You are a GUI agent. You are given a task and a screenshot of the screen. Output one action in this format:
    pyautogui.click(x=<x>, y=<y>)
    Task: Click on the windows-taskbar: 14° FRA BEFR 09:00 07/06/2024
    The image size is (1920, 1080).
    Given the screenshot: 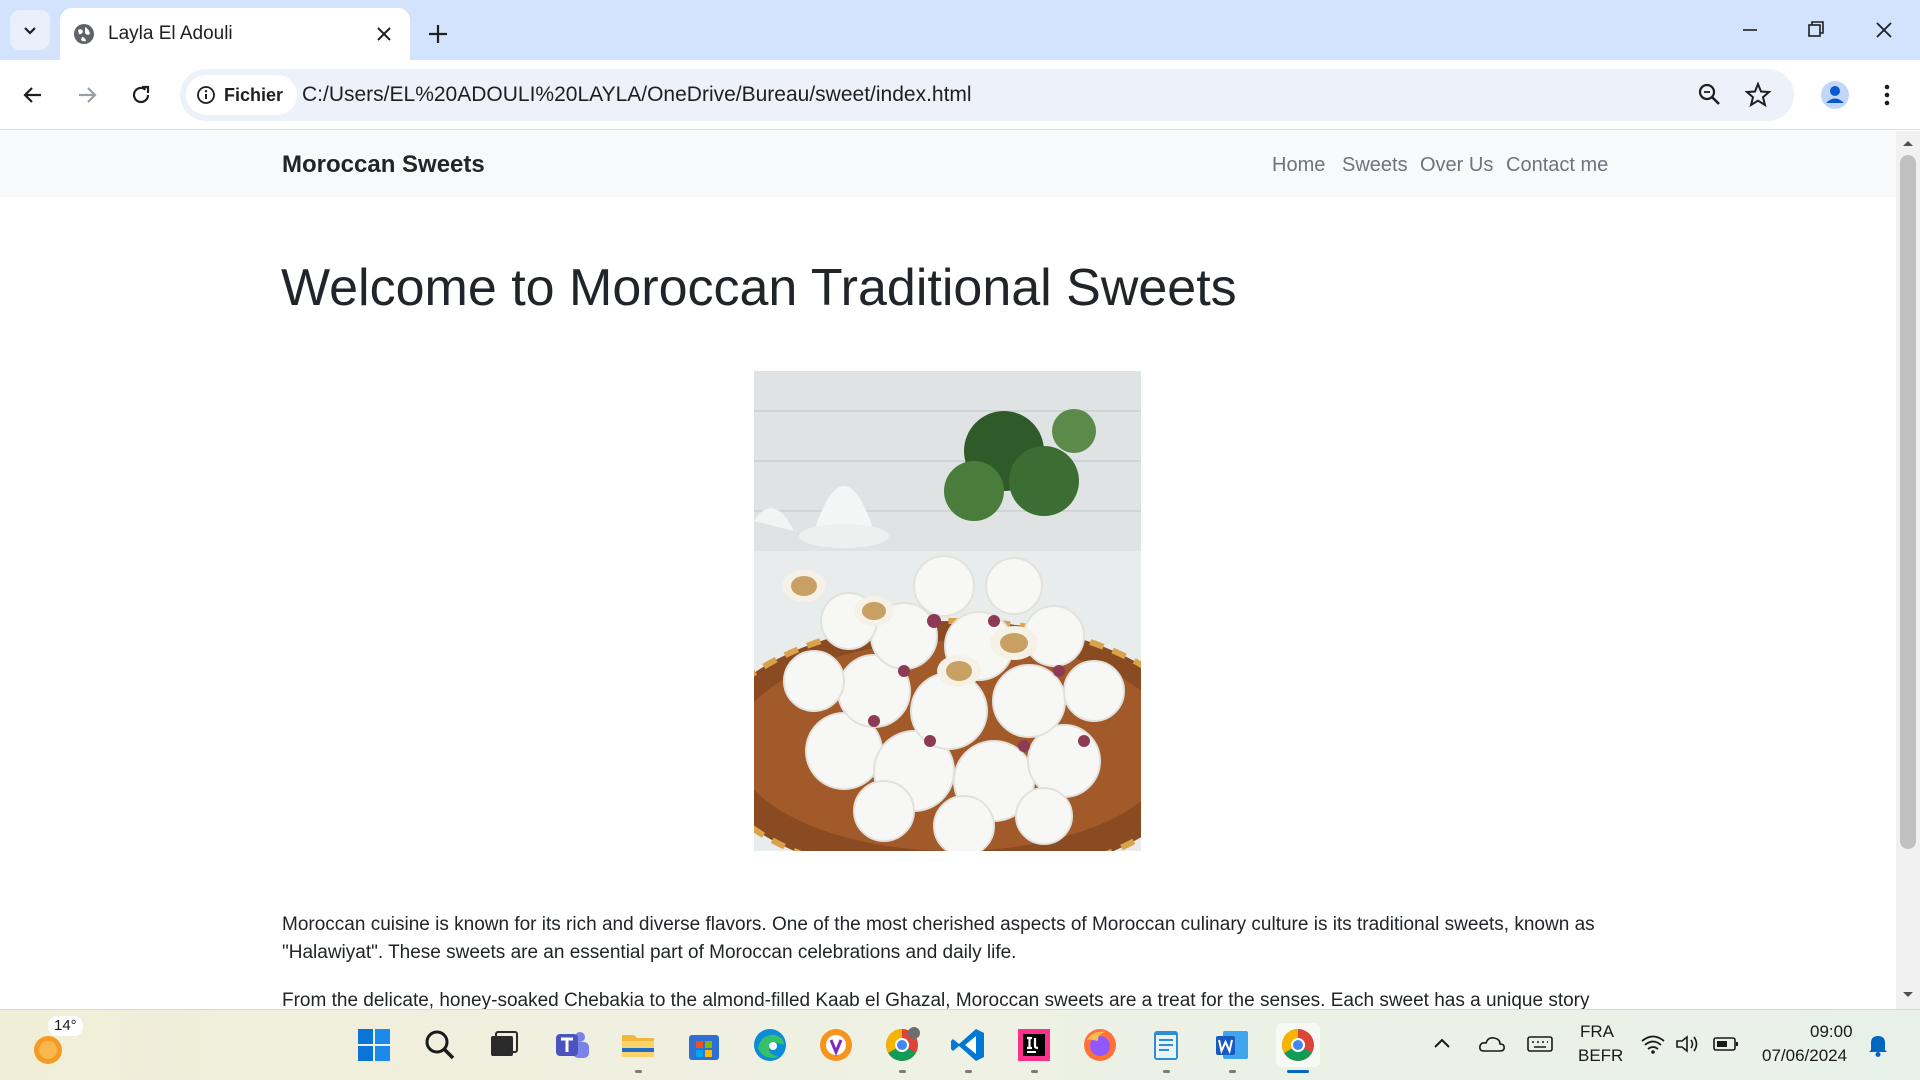 What is the action you would take?
    pyautogui.click(x=960, y=1044)
    